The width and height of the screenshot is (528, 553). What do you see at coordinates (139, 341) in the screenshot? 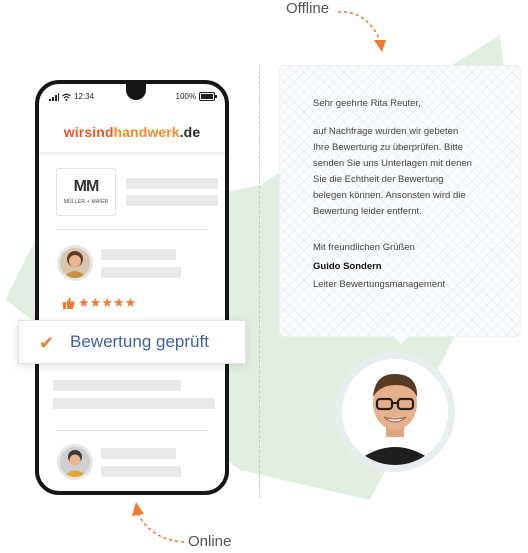
I see `badge-label: Bewertung geprüft` at bounding box center [139, 341].